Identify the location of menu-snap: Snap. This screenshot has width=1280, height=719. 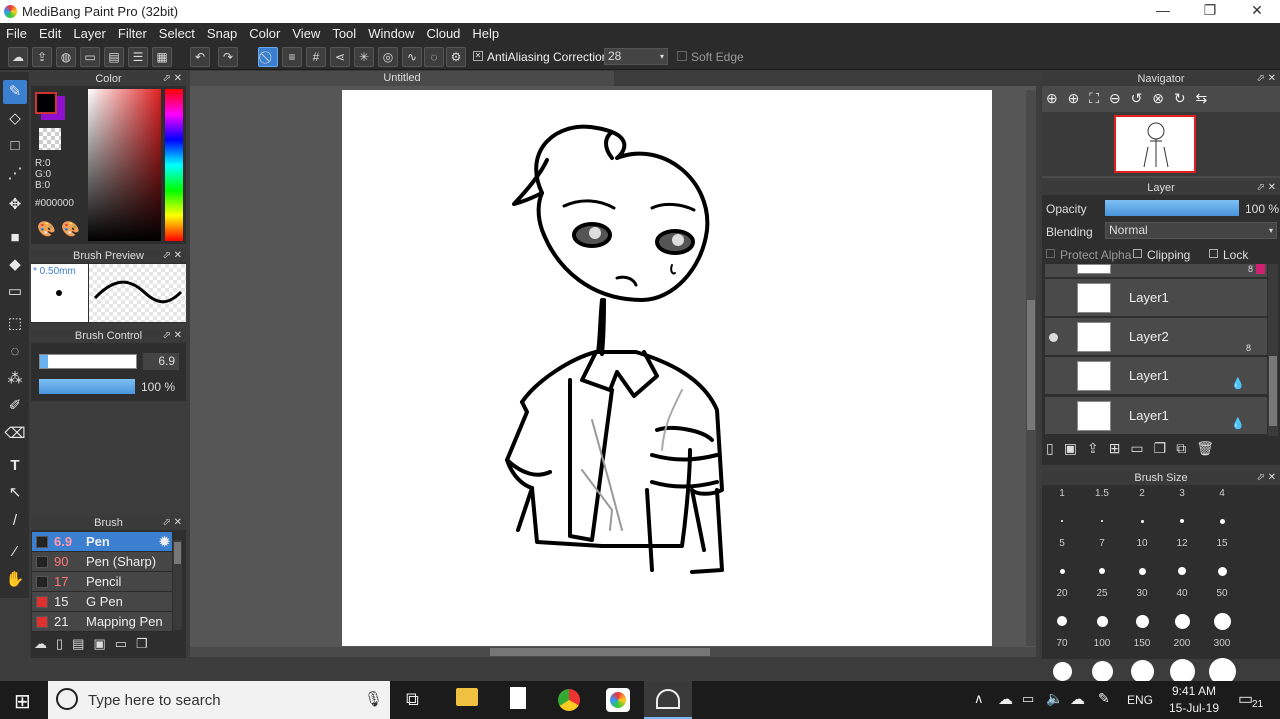
(222, 33).